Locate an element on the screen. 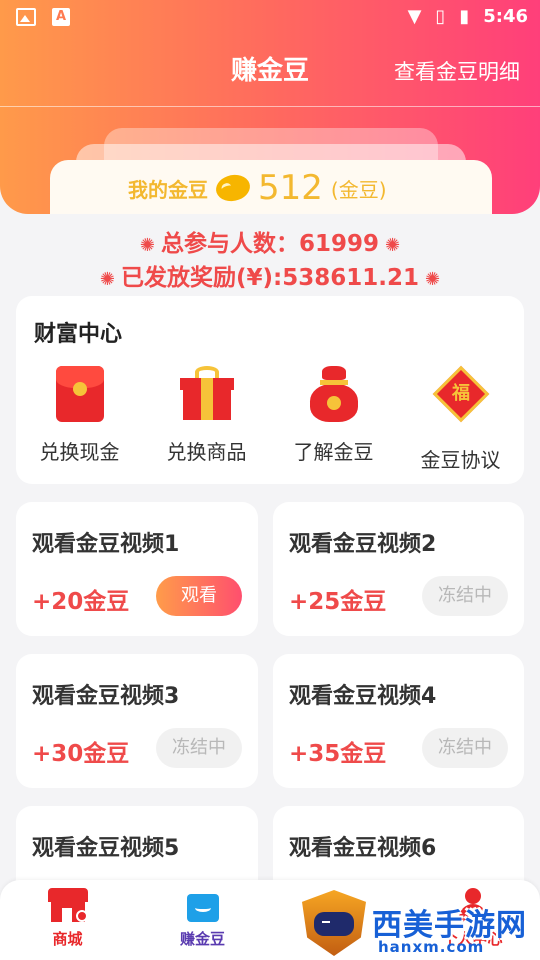 The width and height of the screenshot is (540, 960). tab-earn-coins-label: 赚金豆 is located at coordinates (202, 939).